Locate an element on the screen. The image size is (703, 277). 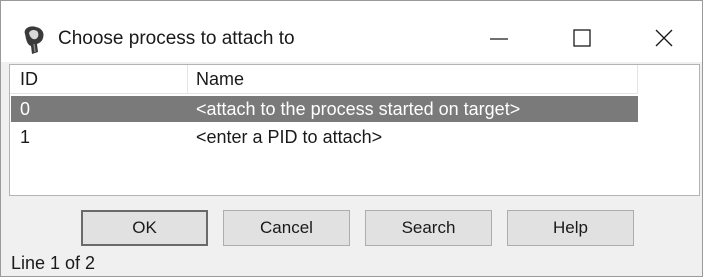
close-icon is located at coordinates (664, 38).